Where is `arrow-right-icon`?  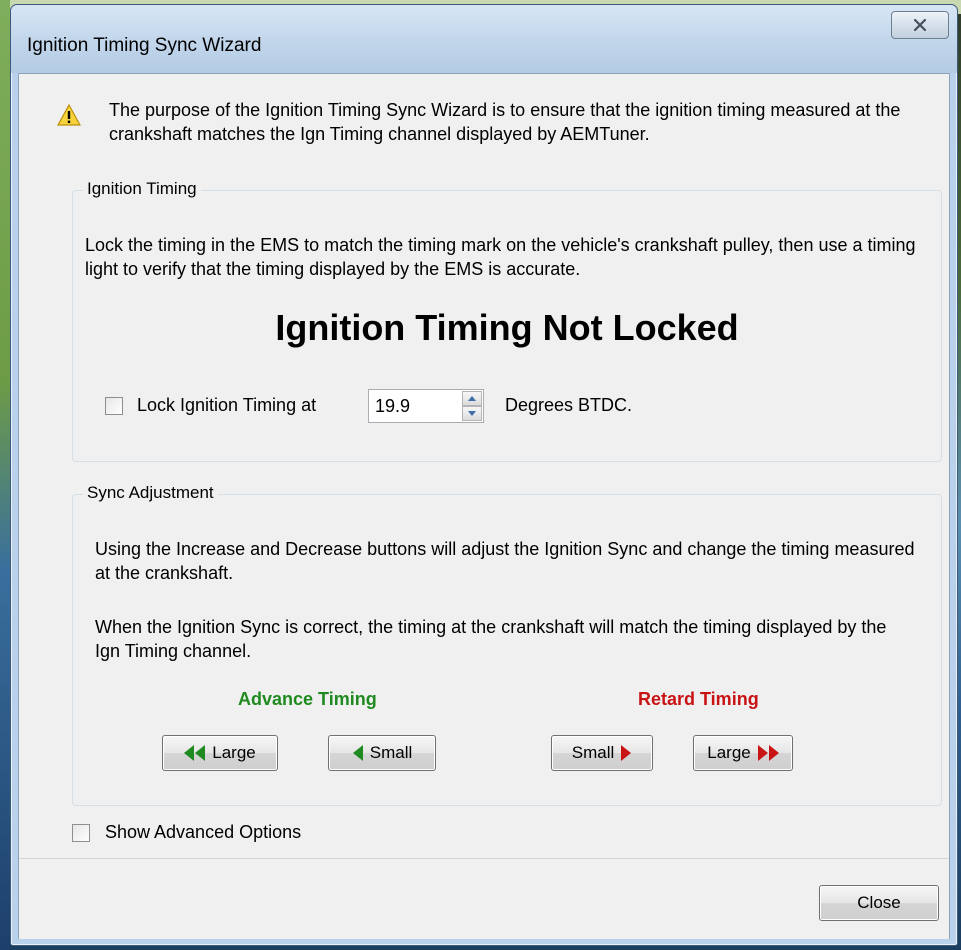 arrow-right-icon is located at coordinates (626, 753).